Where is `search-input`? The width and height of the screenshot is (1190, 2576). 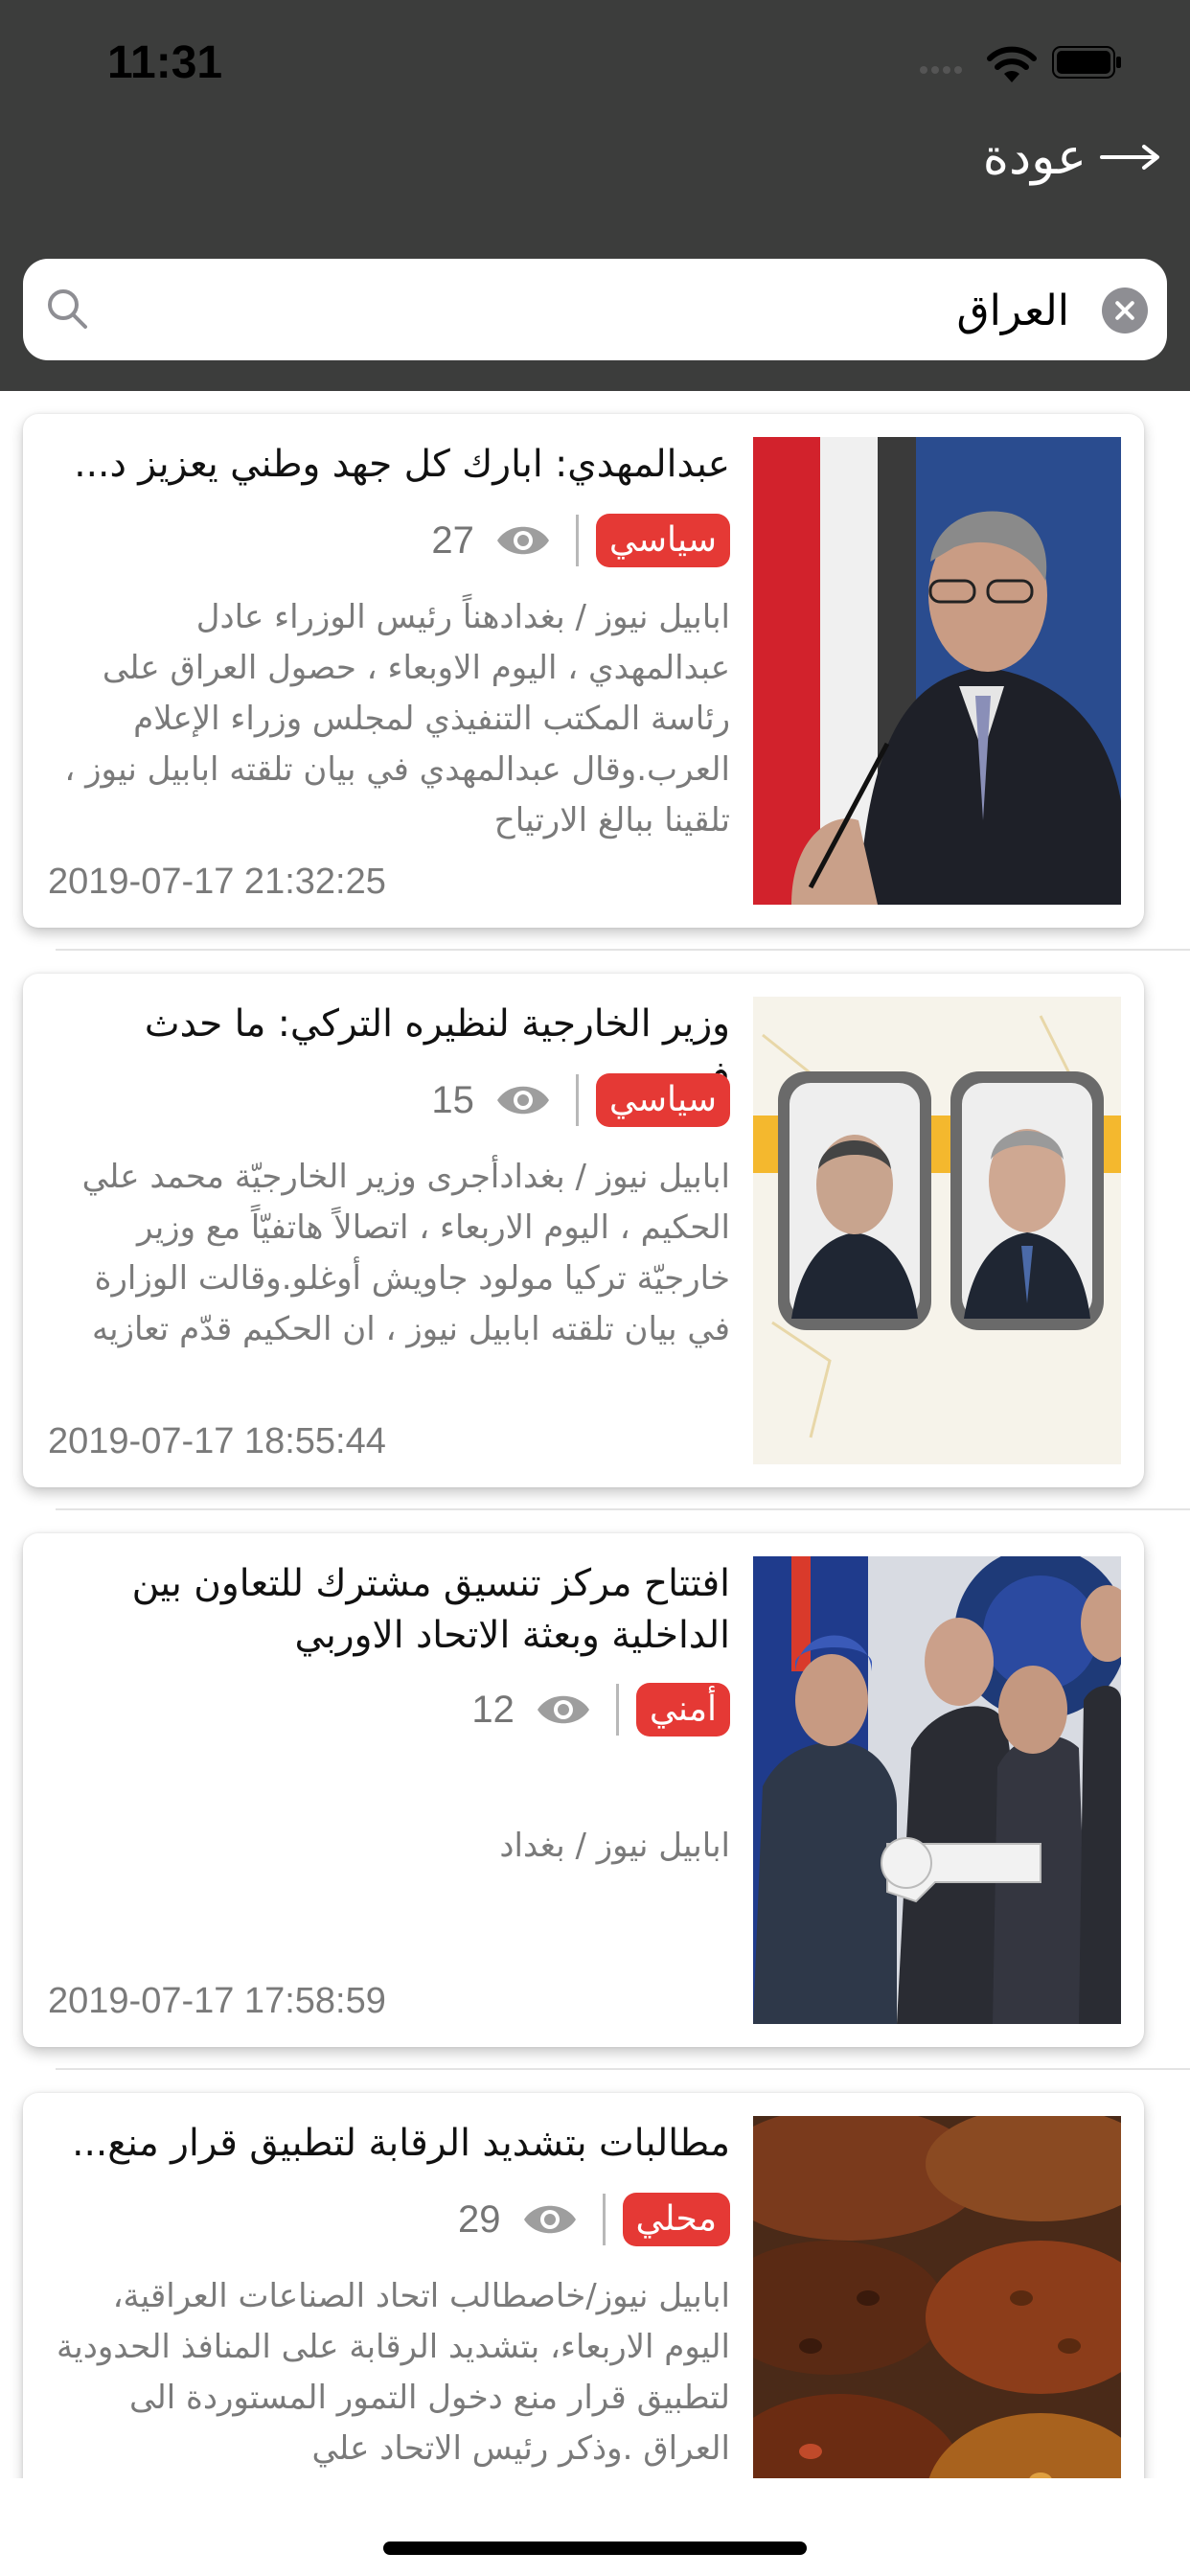
search-input is located at coordinates (590, 310).